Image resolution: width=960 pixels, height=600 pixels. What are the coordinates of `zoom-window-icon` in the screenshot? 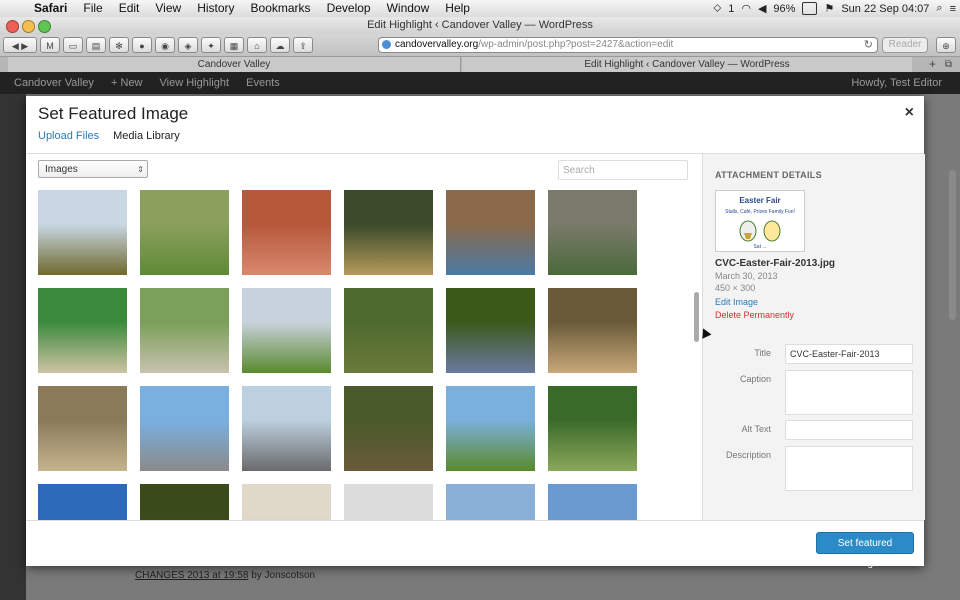 It's located at (44, 26).